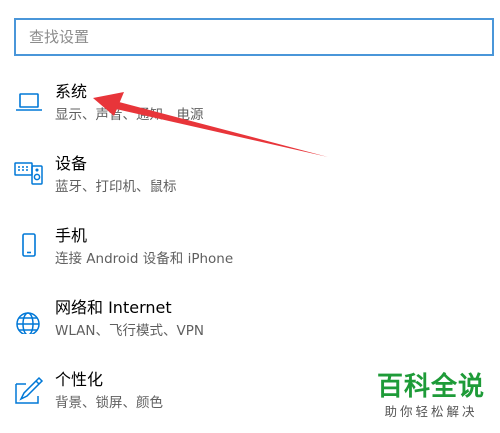 This screenshot has width=500, height=433. I want to click on settings-item-description: 连接 Android 设备和 iPhone, so click(144, 259).